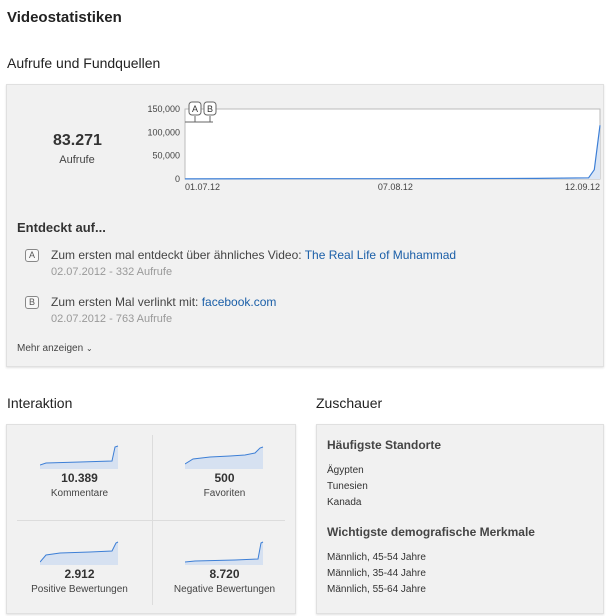 The image size is (606, 616). What do you see at coordinates (395, 187) in the screenshot?
I see `x-tick-label: 07.08.12` at bounding box center [395, 187].